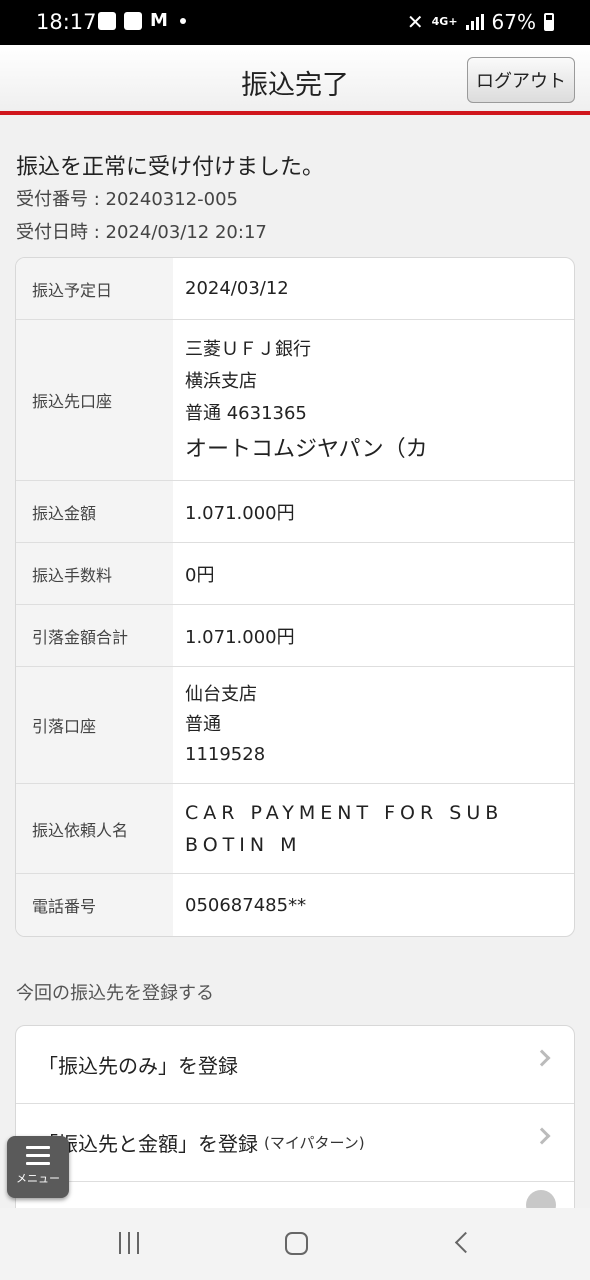 The height and width of the screenshot is (1280, 590). I want to click on battery-icon, so click(549, 22).